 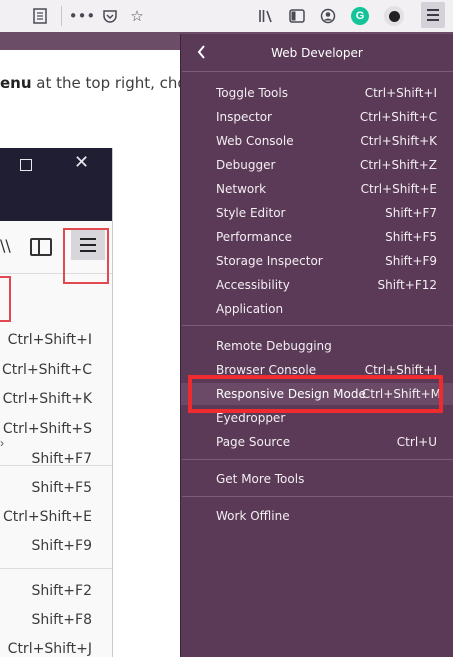 I want to click on embedded-menu-highlight, so click(x=86, y=256).